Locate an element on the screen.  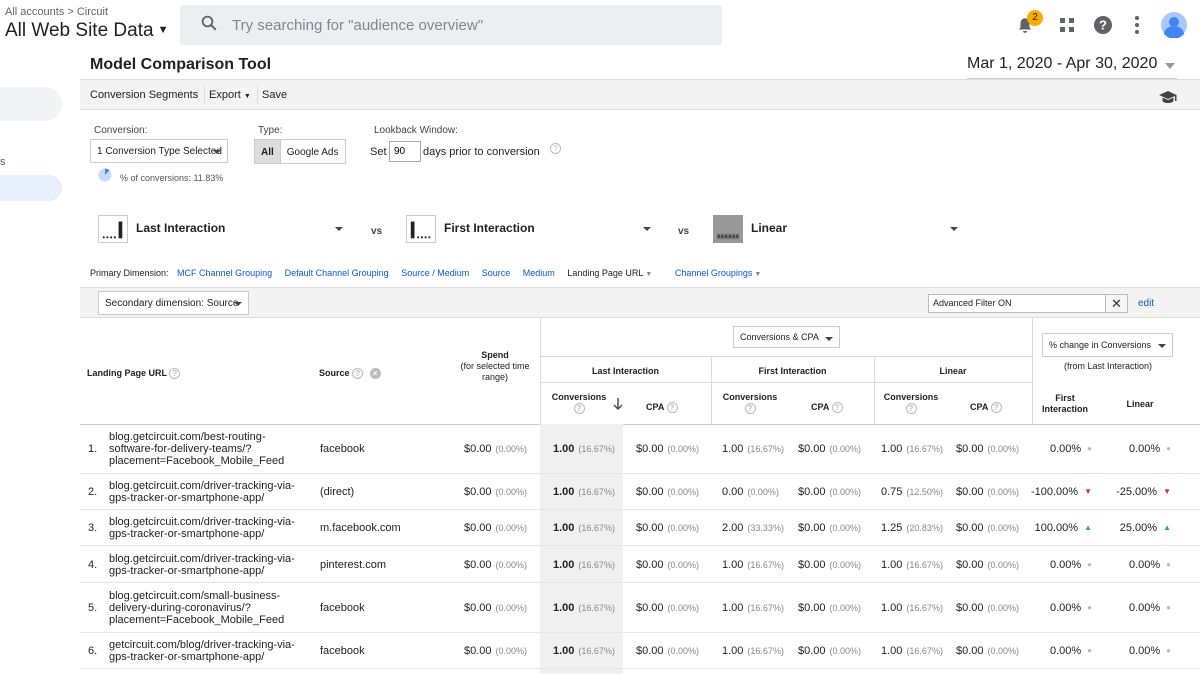
arrow-down-icon is located at coordinates (618, 404).